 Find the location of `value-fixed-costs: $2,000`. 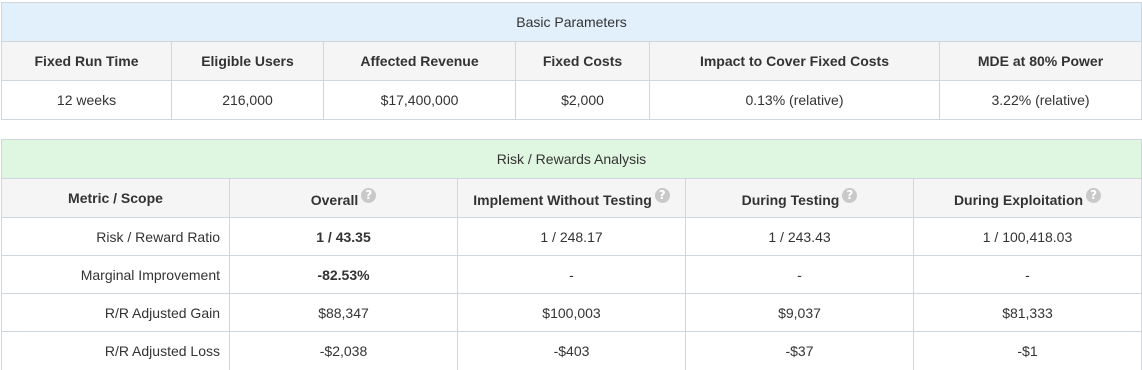

value-fixed-costs: $2,000 is located at coordinates (582, 100).